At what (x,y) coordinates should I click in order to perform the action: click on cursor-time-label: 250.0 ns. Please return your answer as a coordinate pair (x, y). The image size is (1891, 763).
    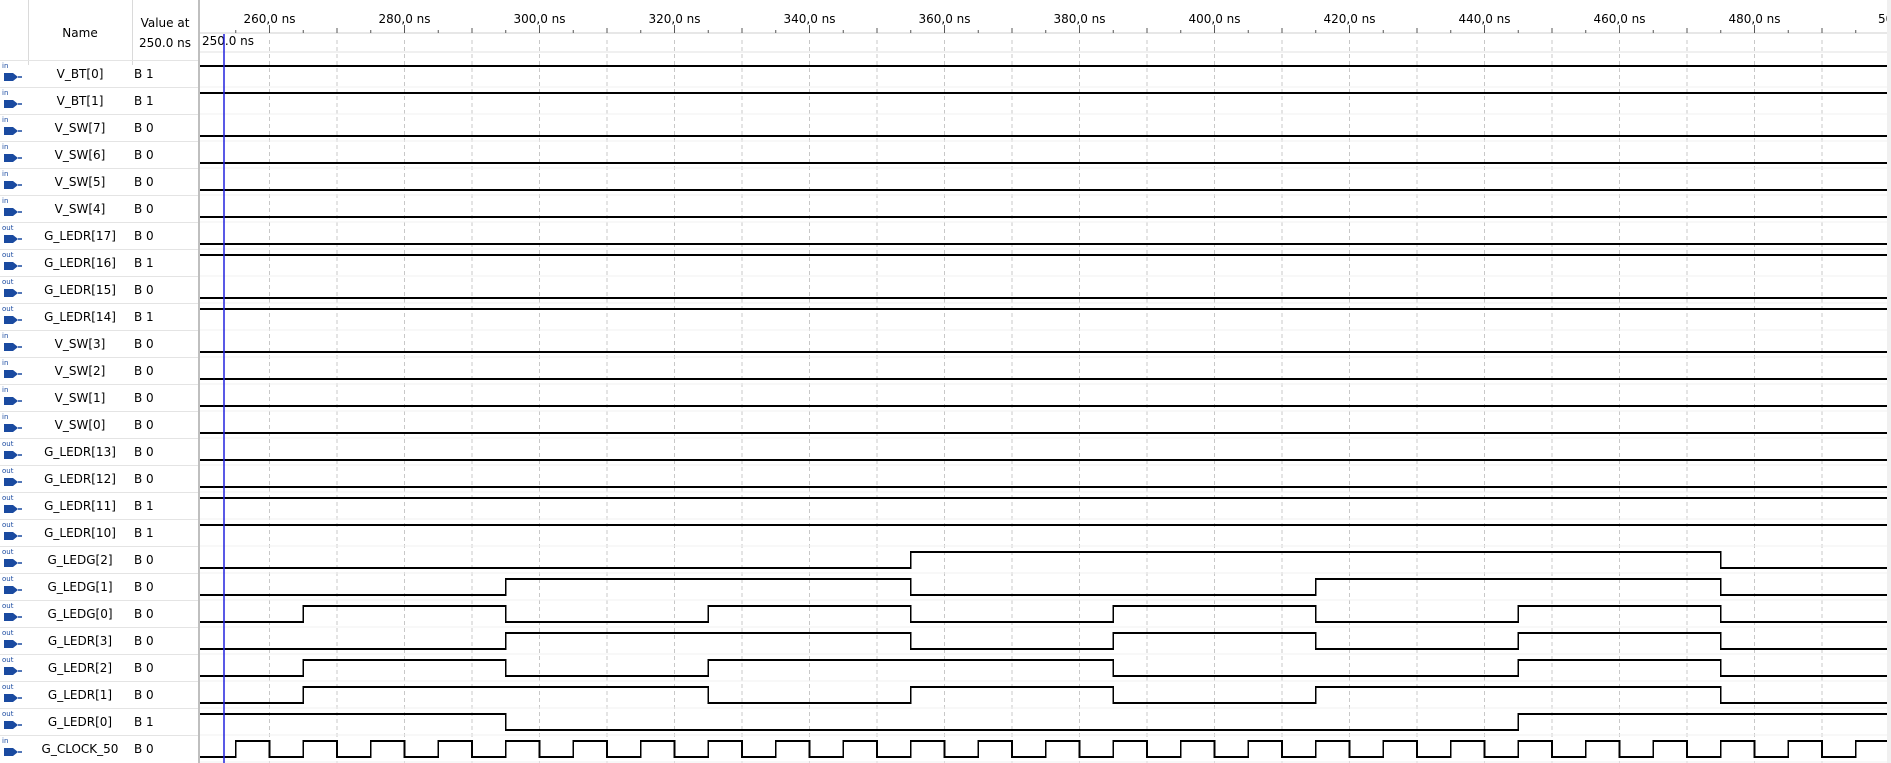
    Looking at the image, I should click on (228, 41).